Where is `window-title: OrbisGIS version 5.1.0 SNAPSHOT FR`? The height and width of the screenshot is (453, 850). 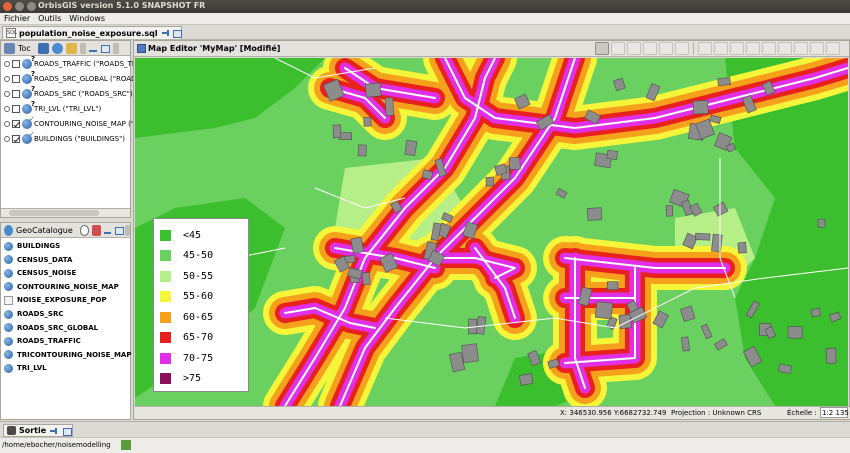
window-title: OrbisGIS version 5.1.0 SNAPSHOT FR is located at coordinates (122, 5).